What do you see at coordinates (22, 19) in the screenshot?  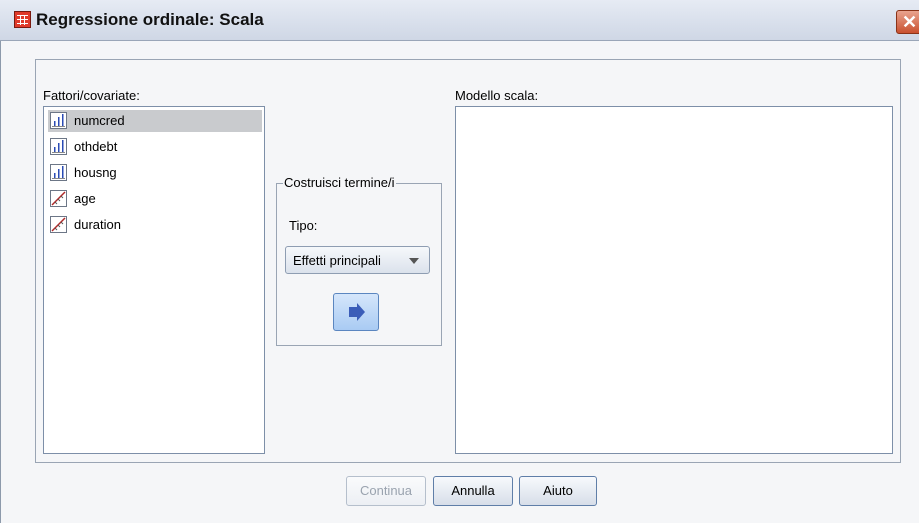 I see `spss-dialog-icon` at bounding box center [22, 19].